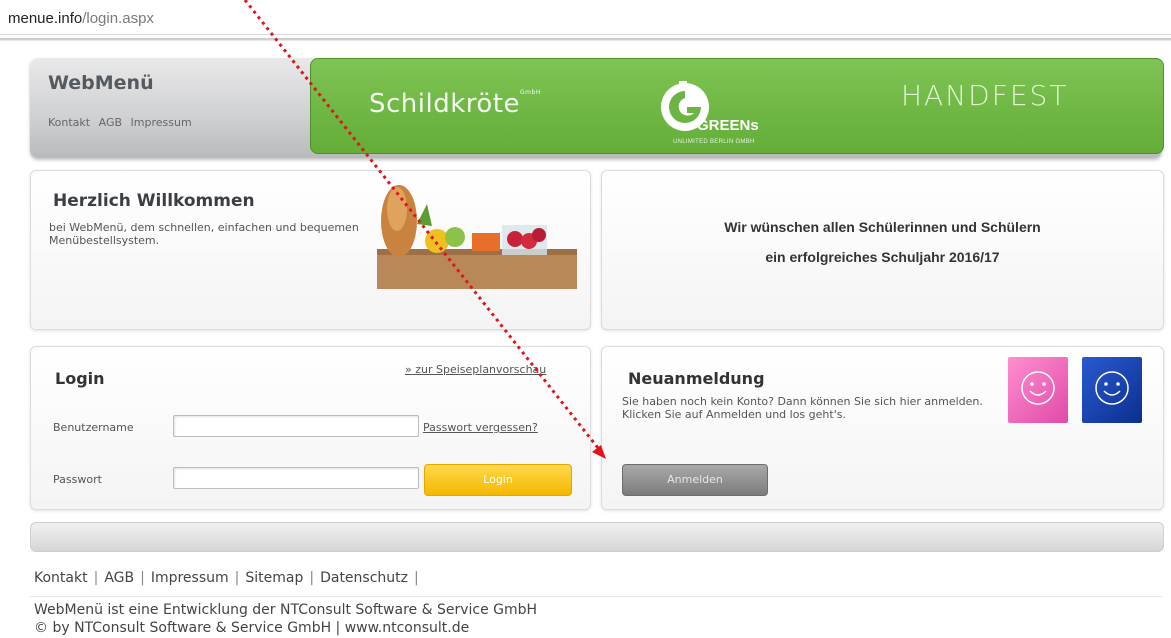  I want to click on footer-divider, so click(596, 596).